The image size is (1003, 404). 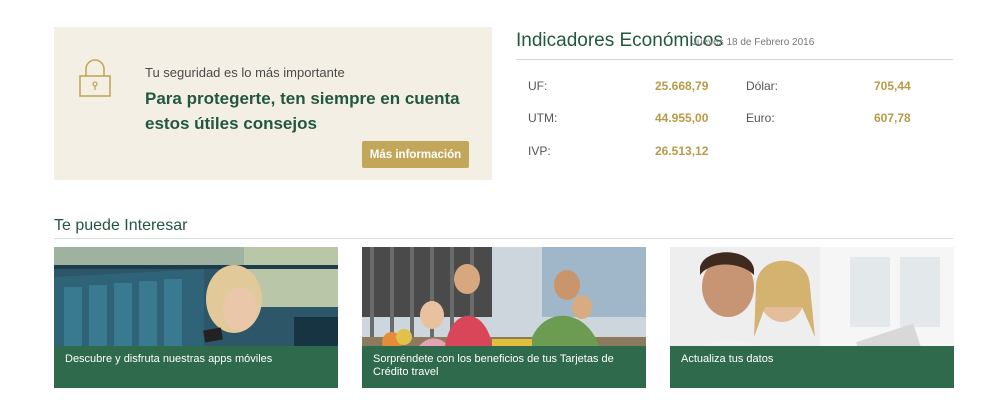 I want to click on indicator-label-ivp: IVP:, so click(x=539, y=151).